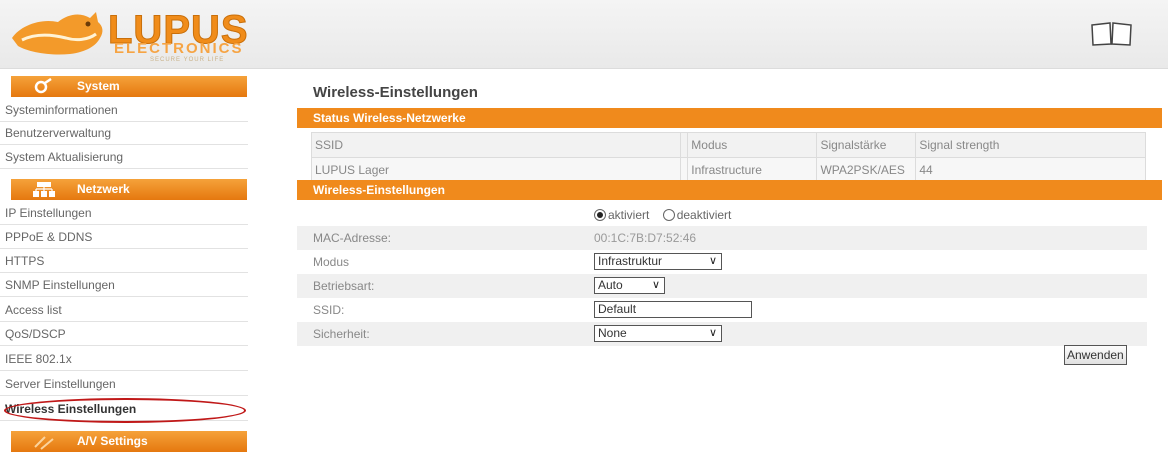 The image size is (1168, 456). What do you see at coordinates (722, 238) in the screenshot?
I see `mac-row: MAC-Adresse: 00:1C:7B:D7:52:46` at bounding box center [722, 238].